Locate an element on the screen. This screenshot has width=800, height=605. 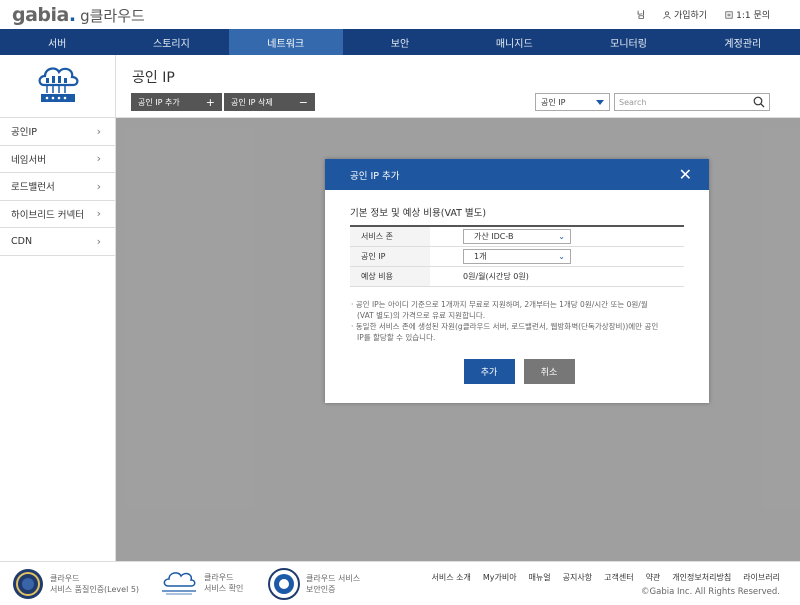
service-zone-select: 가산 IDC-B ⌄ is located at coordinates (517, 236).